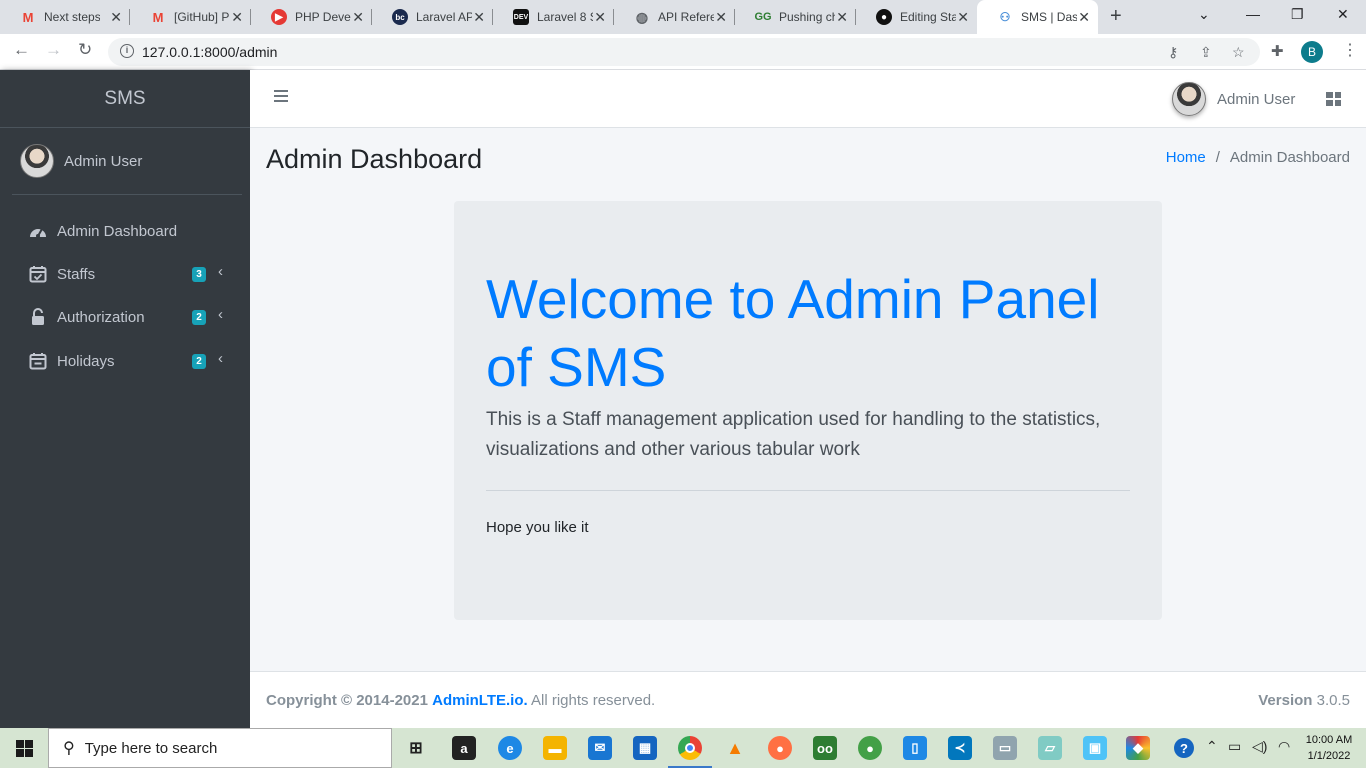 The height and width of the screenshot is (768, 1366). I want to click on tab-search-icon: ⌄, so click(1204, 14).